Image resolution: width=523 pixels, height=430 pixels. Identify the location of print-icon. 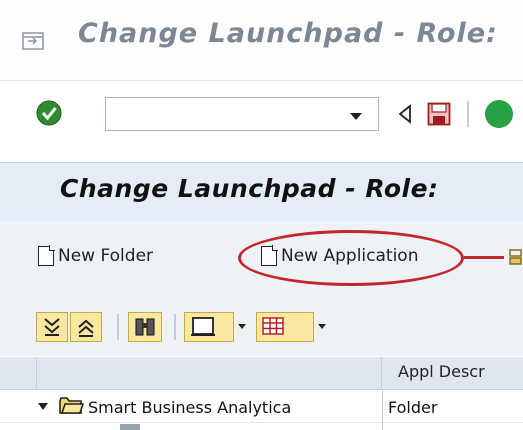
(203, 326).